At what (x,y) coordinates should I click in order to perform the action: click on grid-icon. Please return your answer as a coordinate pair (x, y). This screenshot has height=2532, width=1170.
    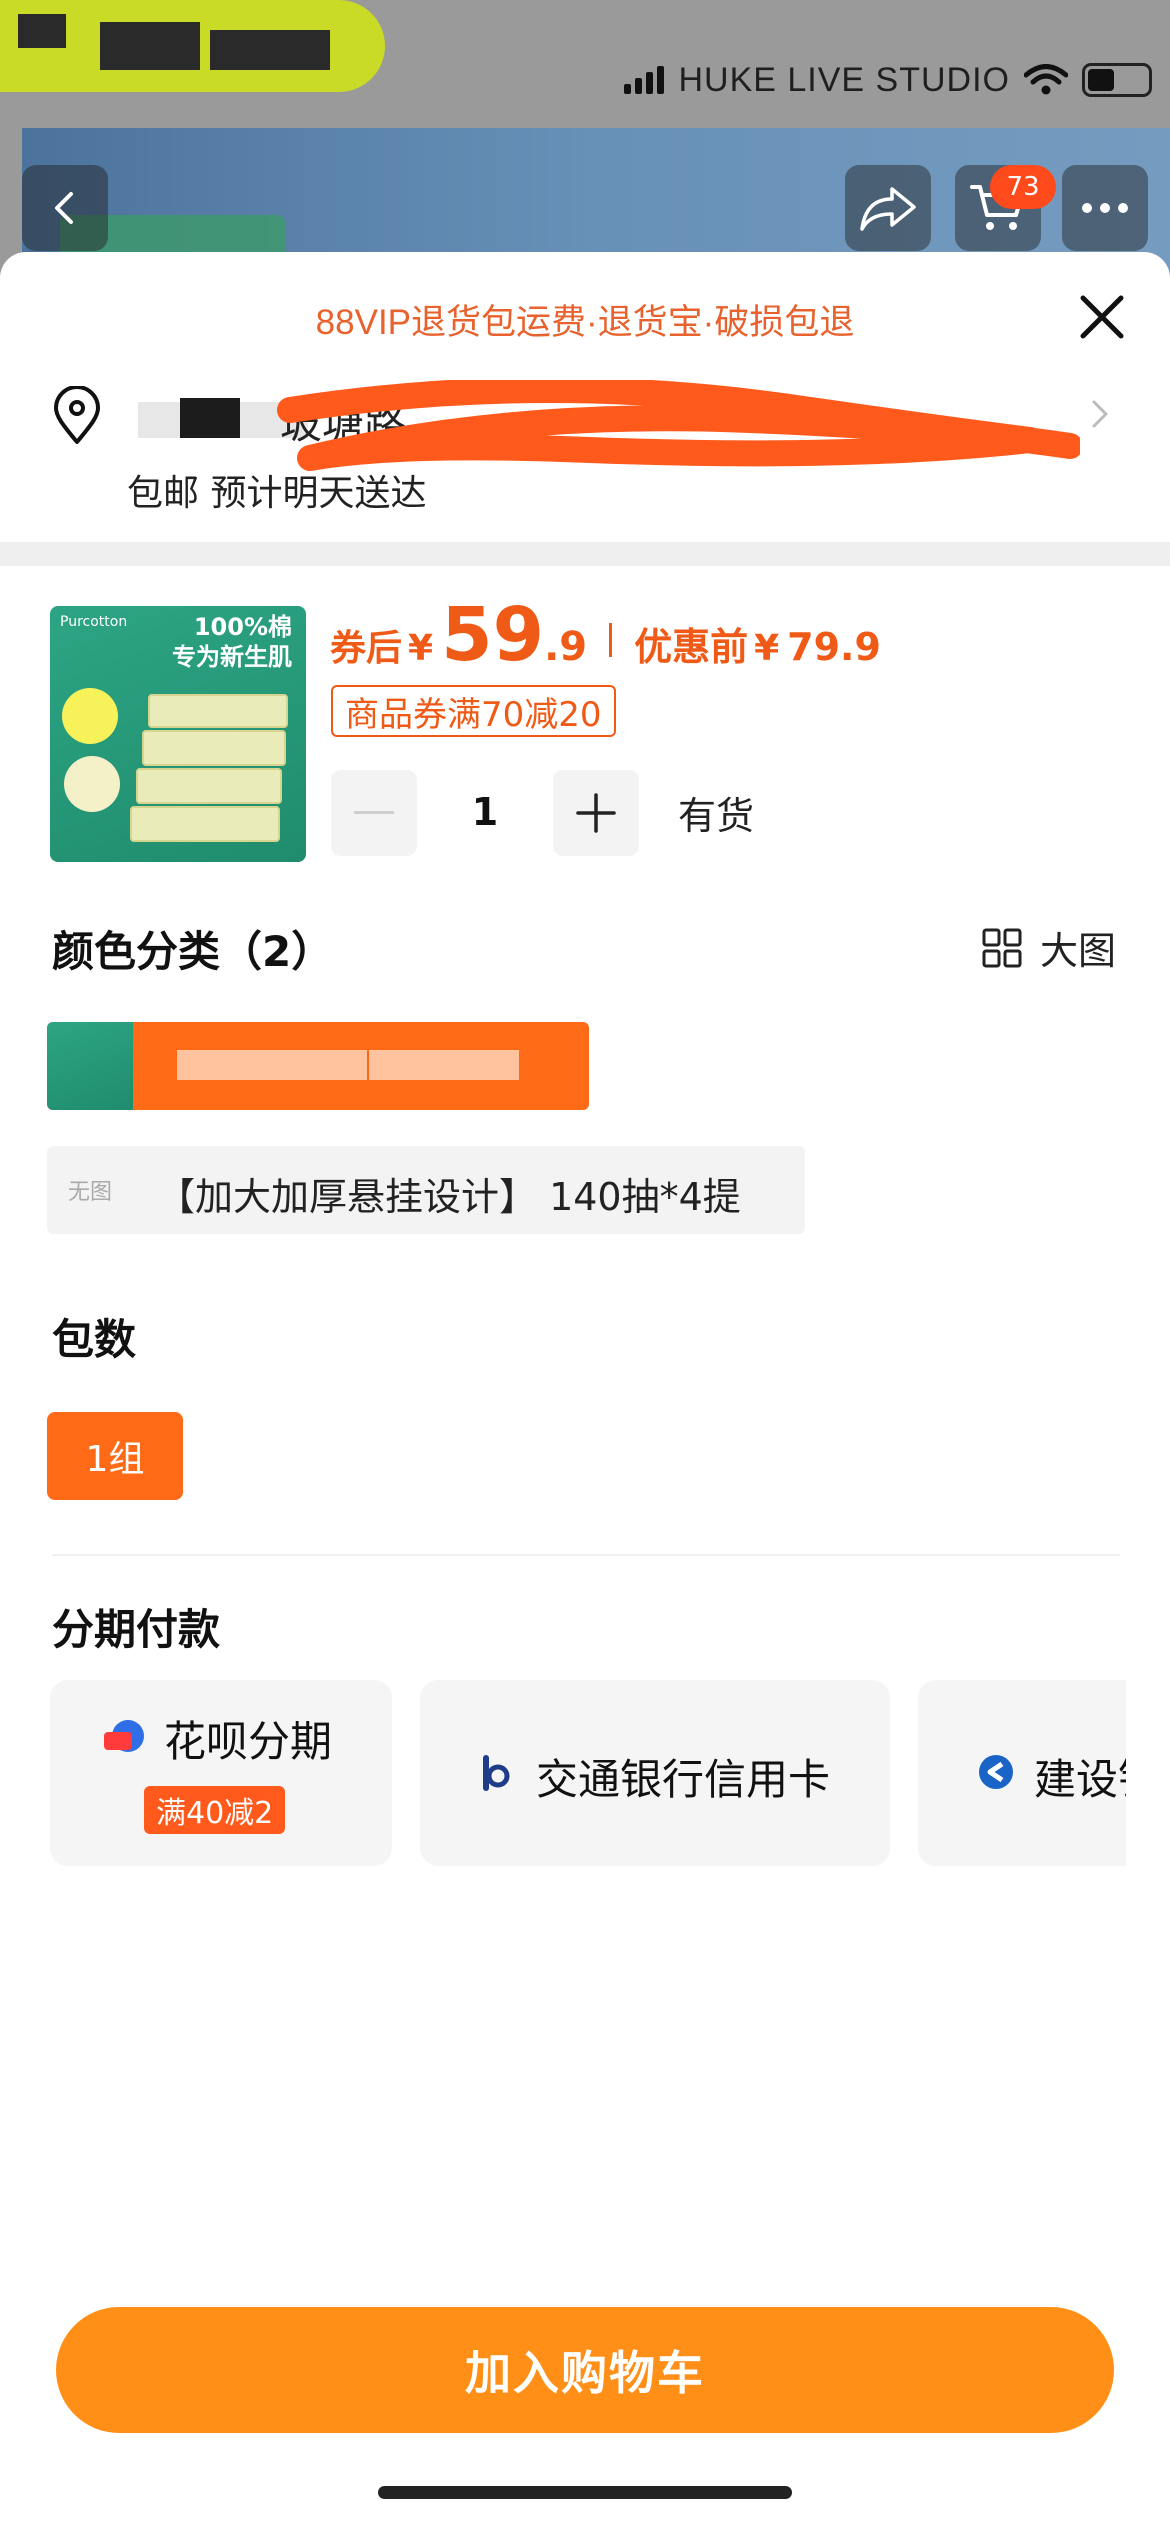
    Looking at the image, I should click on (1002, 947).